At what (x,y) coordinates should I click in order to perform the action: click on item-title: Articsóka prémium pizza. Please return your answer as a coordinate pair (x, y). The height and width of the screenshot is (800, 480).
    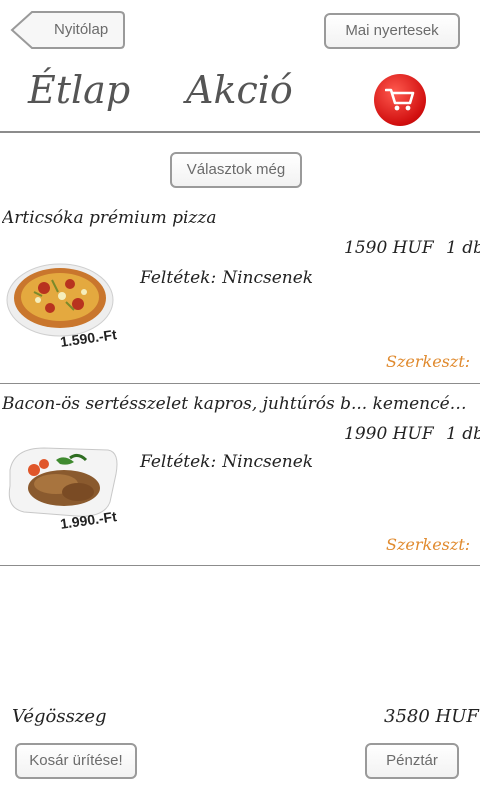
    Looking at the image, I should click on (109, 218).